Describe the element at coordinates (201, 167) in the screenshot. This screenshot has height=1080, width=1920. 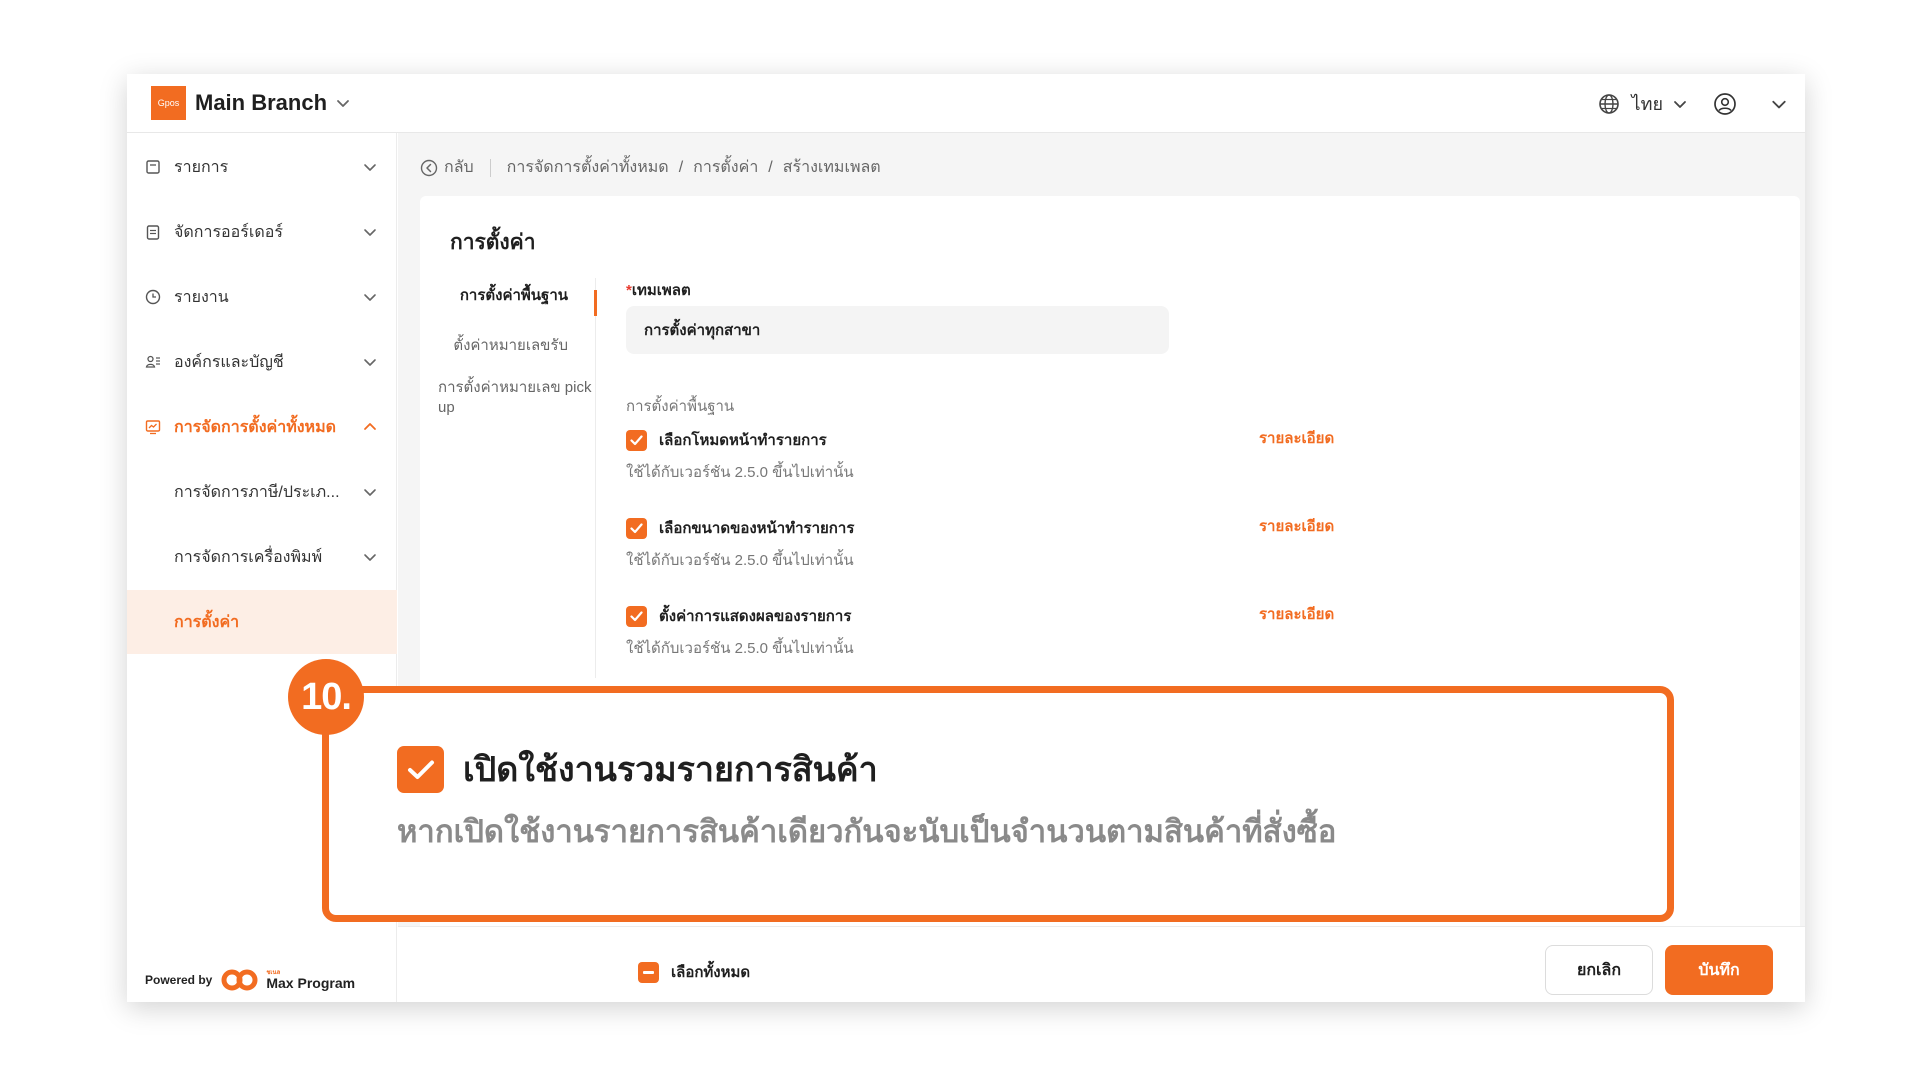
I see `sidebar-item-label: รายการ` at that location.